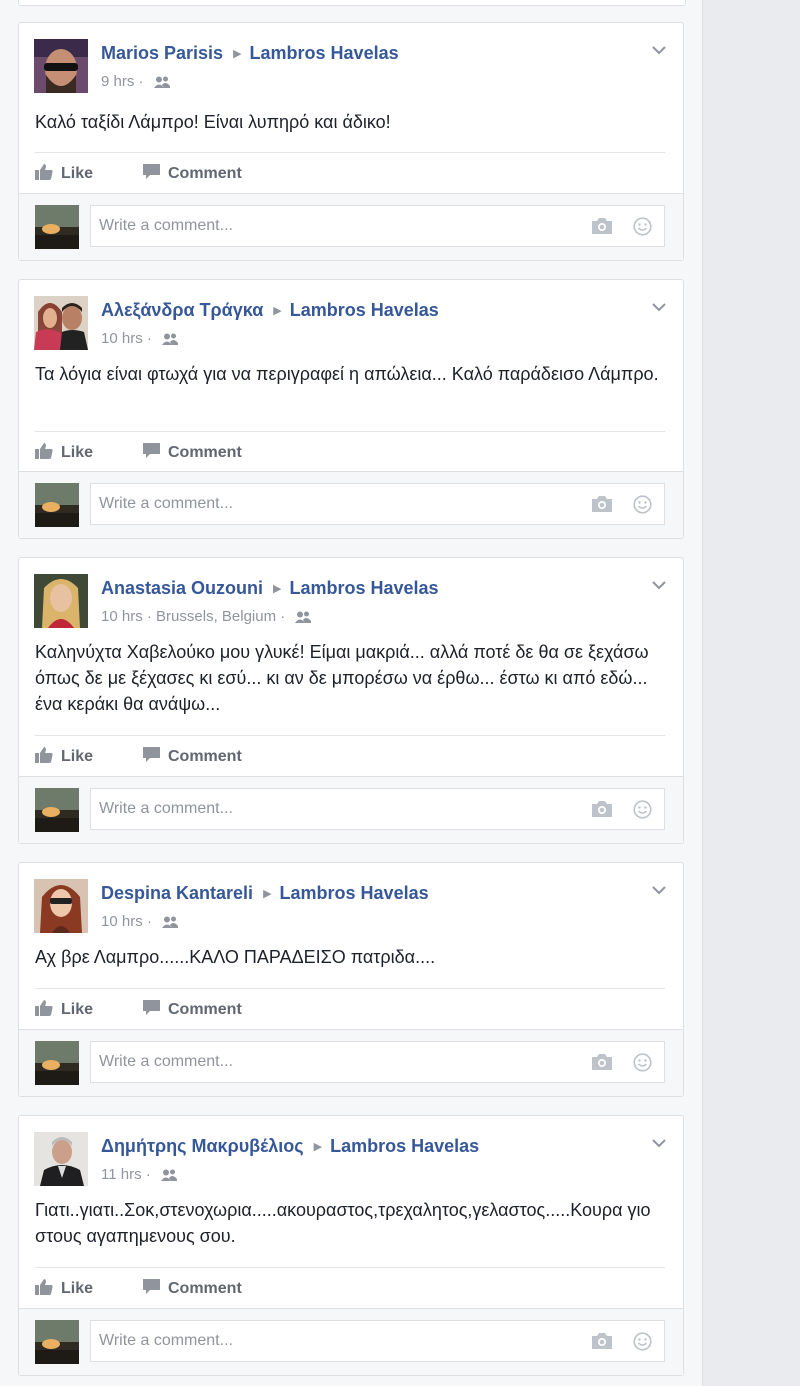  I want to click on post-title: Αλεξάνδρα Τράγκα ▶ Lambros Havelas, so click(270, 310).